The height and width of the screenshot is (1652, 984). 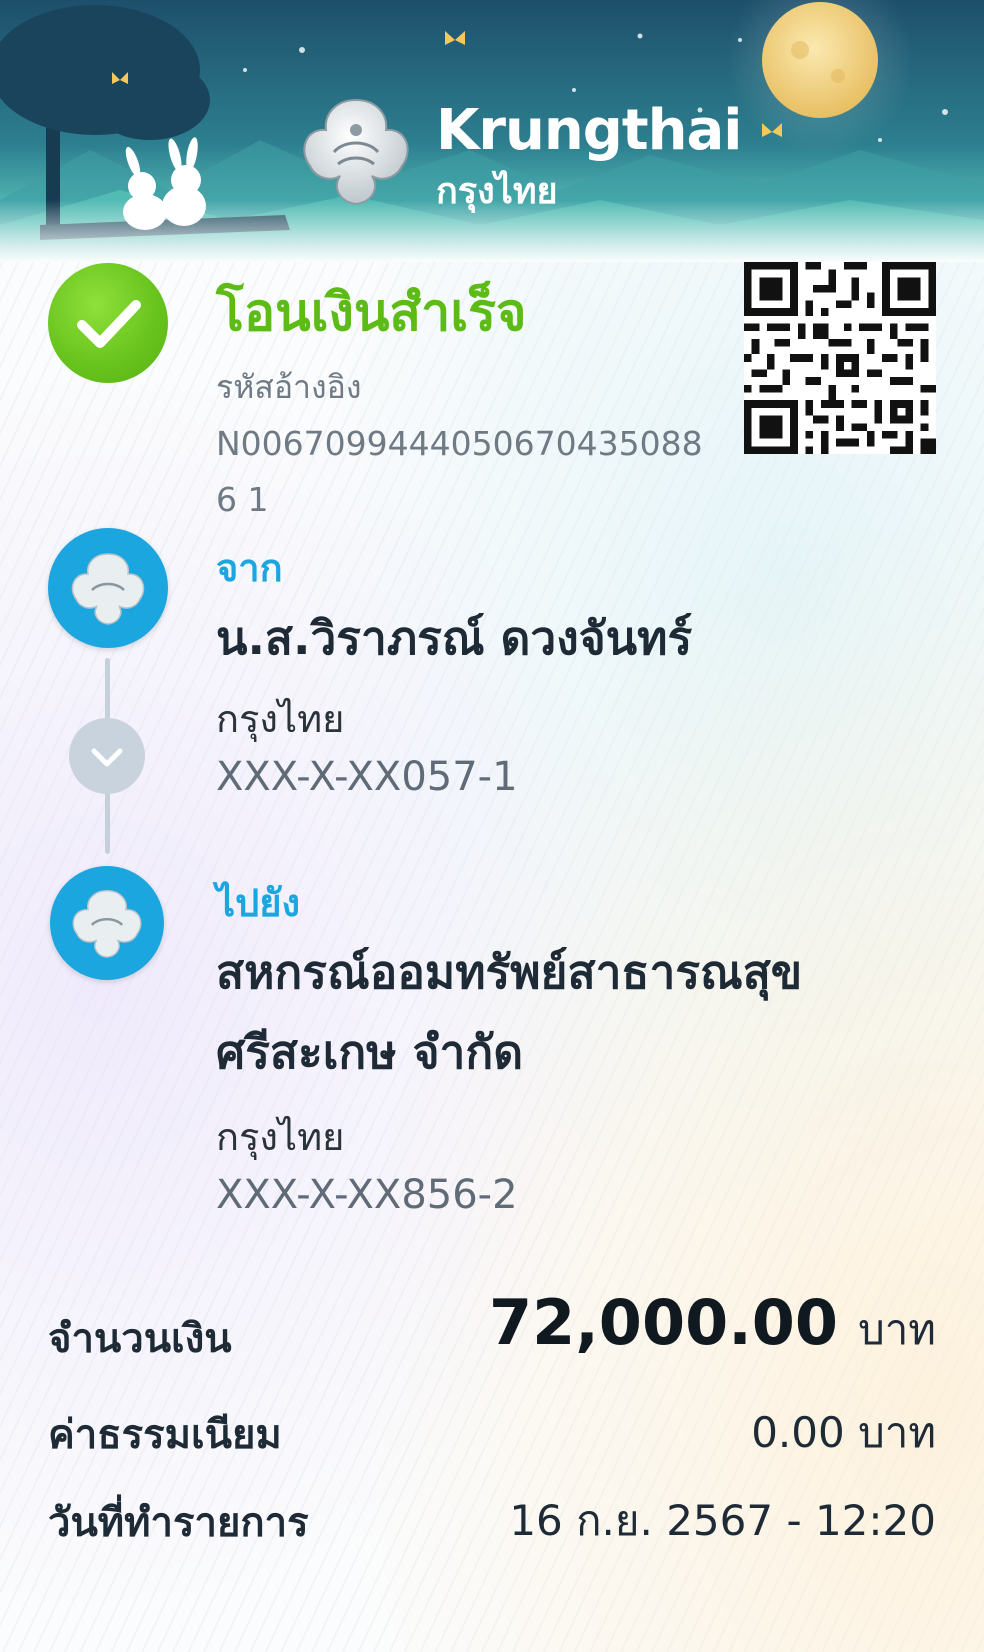 I want to click on krungthai-logo: Krungthai กรุงไทย, so click(x=519, y=152).